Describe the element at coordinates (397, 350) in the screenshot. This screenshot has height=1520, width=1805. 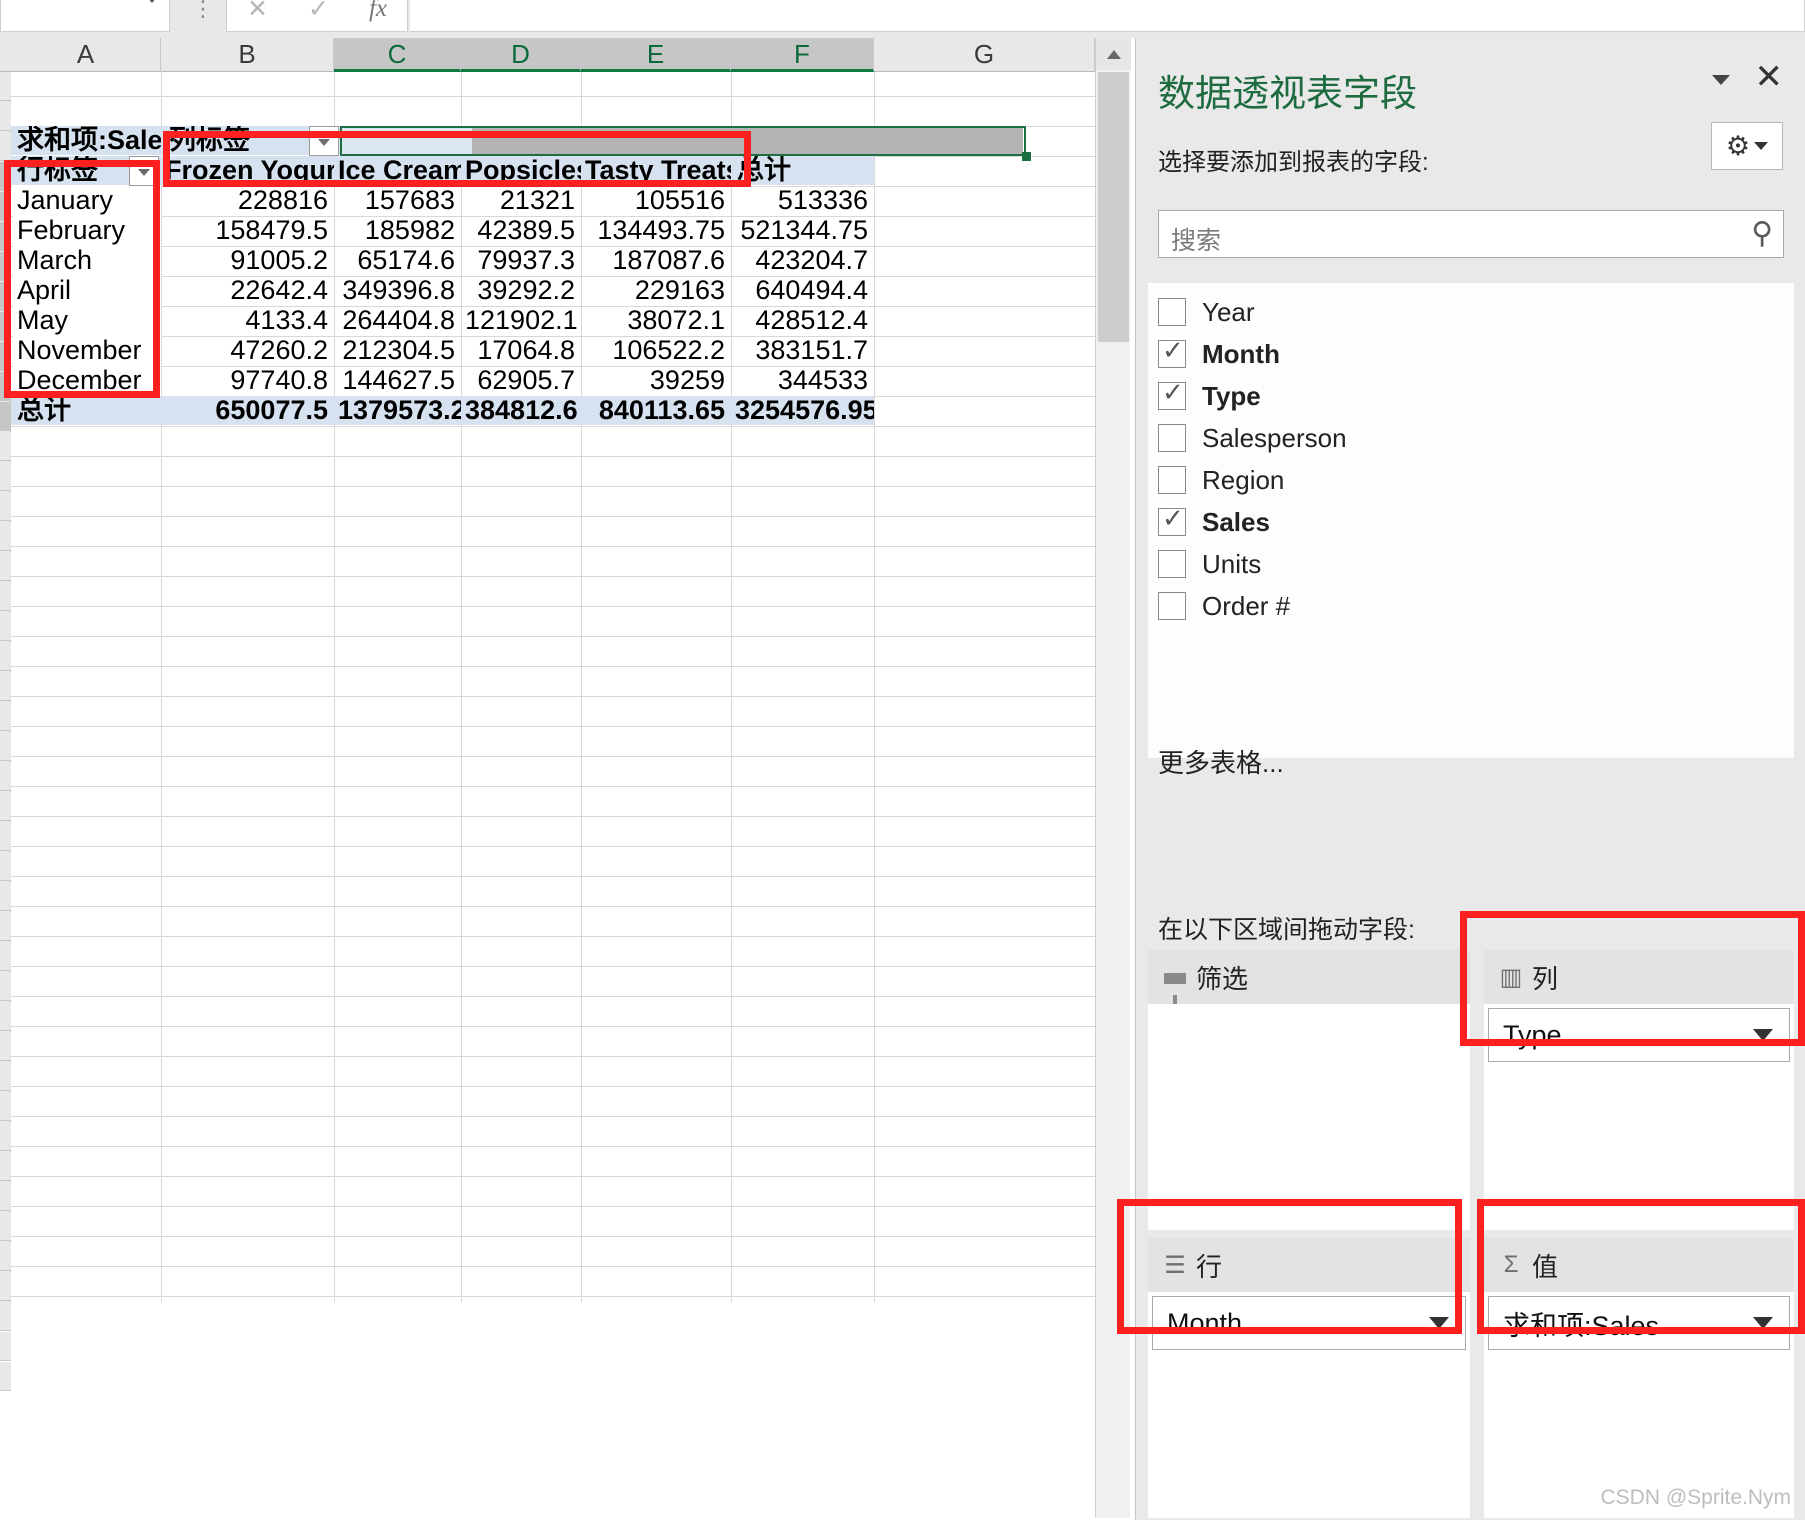
I see `pivot-data-cell: 212304.5` at that location.